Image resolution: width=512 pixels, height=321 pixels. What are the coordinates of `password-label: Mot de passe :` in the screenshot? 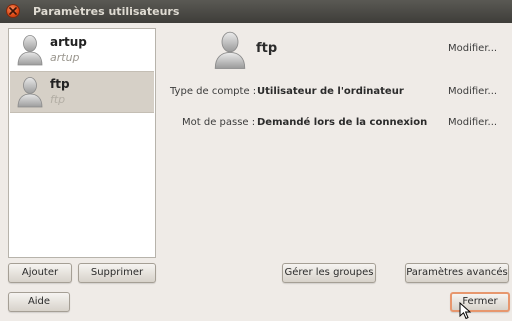 It's located at (219, 122).